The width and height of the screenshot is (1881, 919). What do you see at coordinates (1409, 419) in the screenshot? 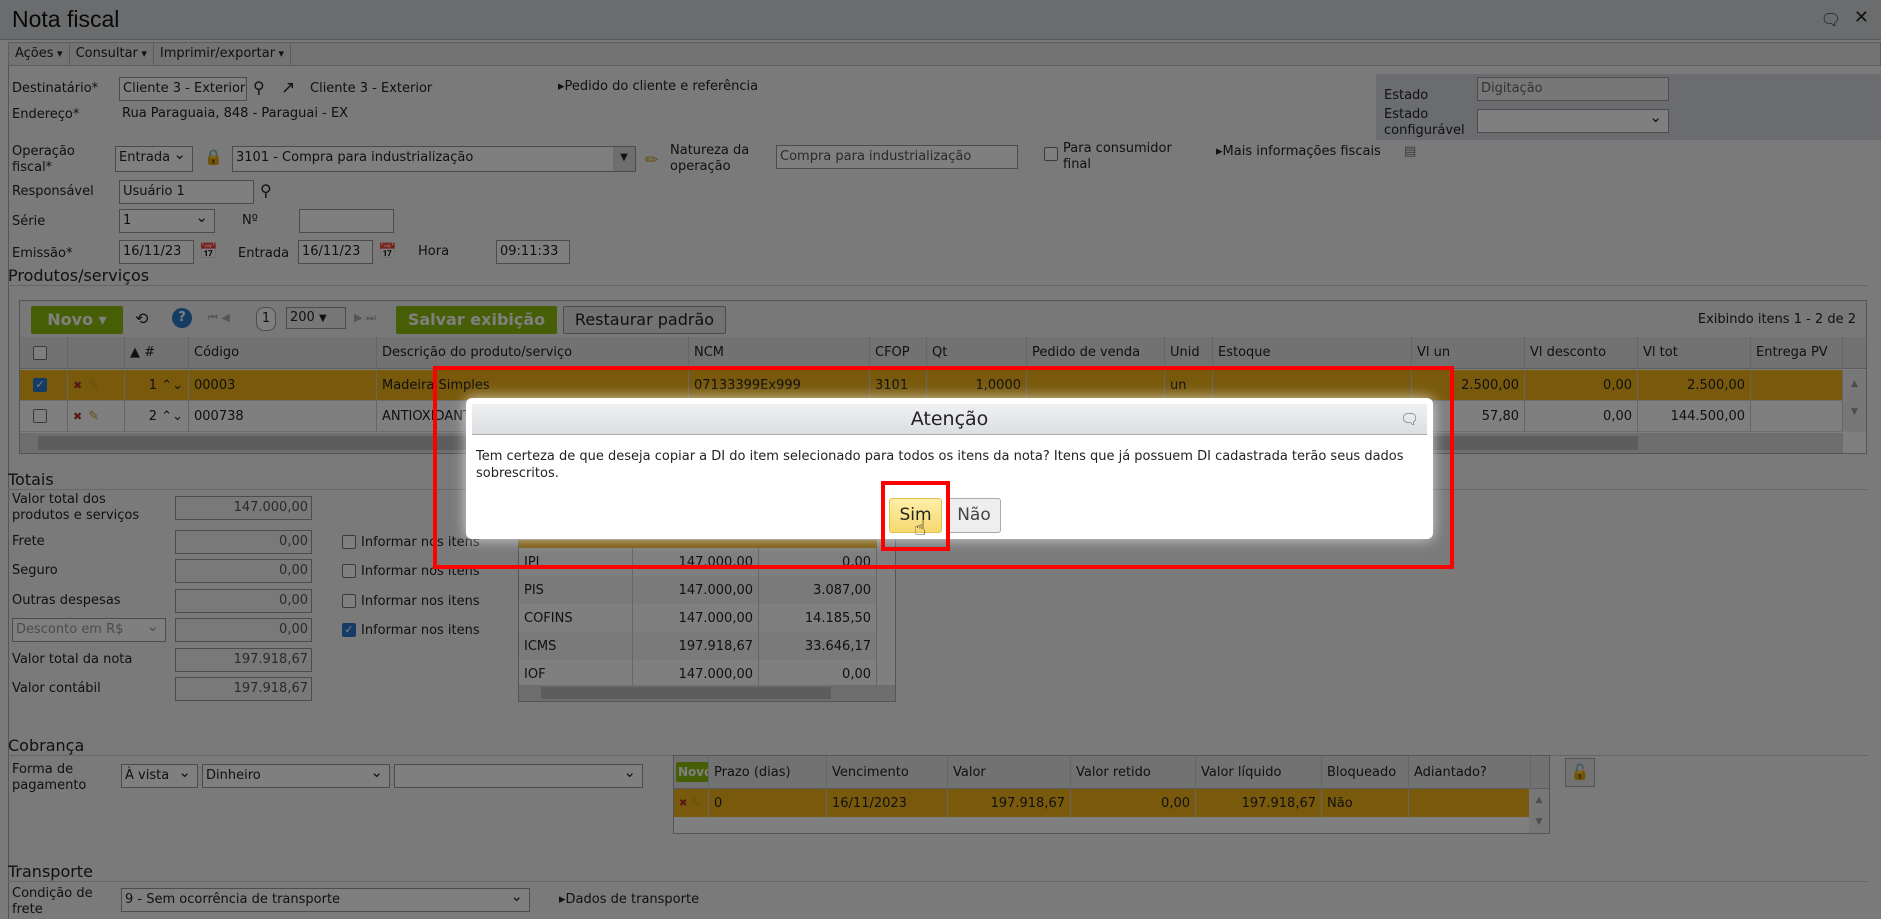
I see `comment-icon: 🗨` at bounding box center [1409, 419].